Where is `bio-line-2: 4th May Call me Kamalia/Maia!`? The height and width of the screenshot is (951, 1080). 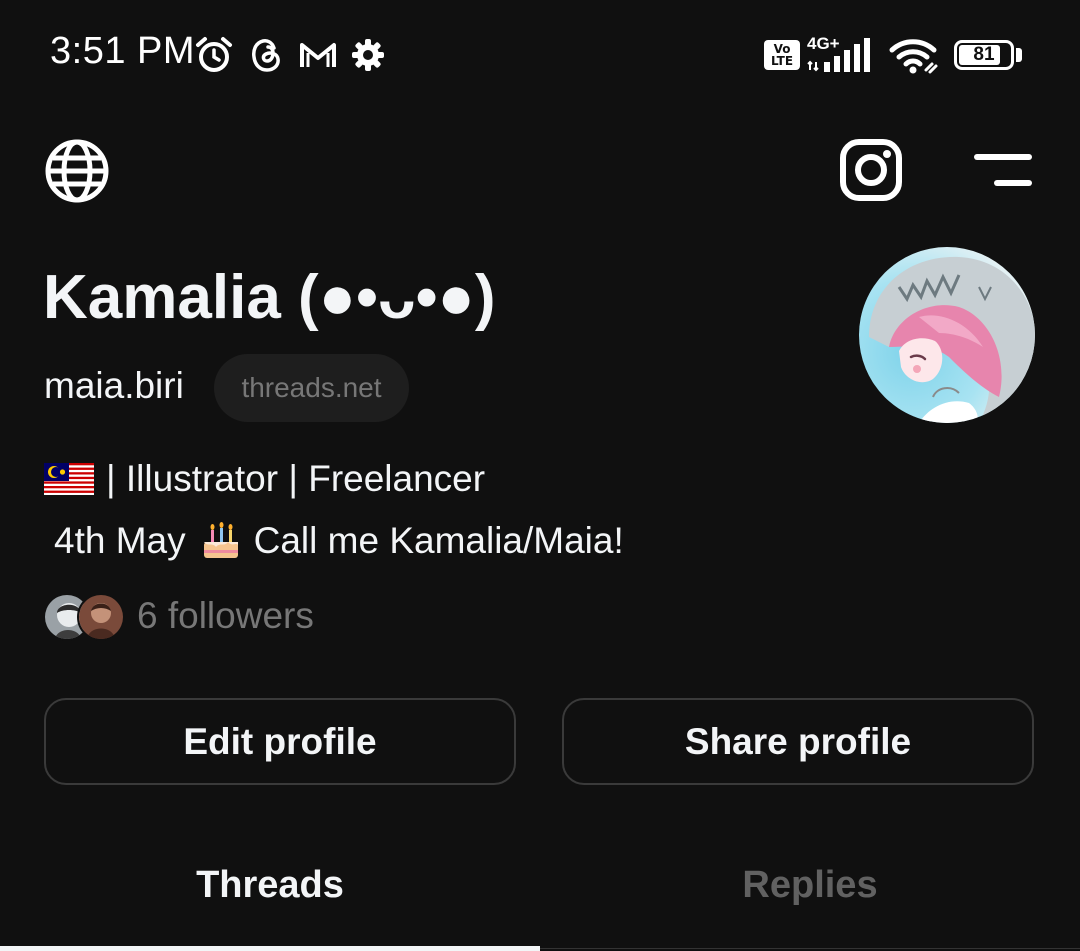
bio-line-2: 4th May Call me Kamalia/Maia! is located at coordinates (339, 541).